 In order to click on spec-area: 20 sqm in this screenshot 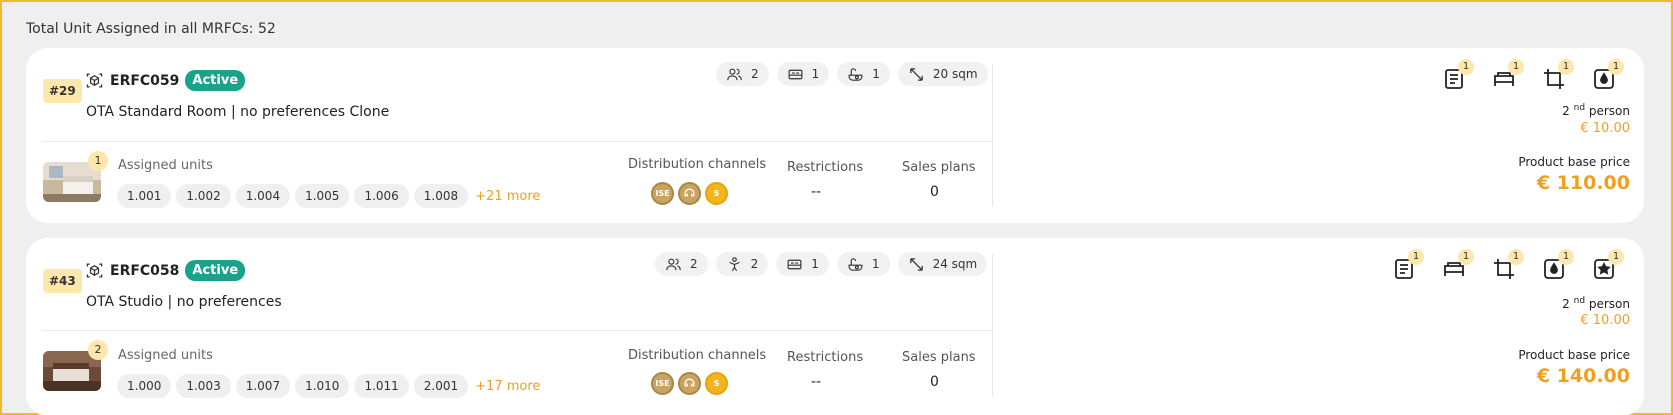, I will do `click(942, 74)`.